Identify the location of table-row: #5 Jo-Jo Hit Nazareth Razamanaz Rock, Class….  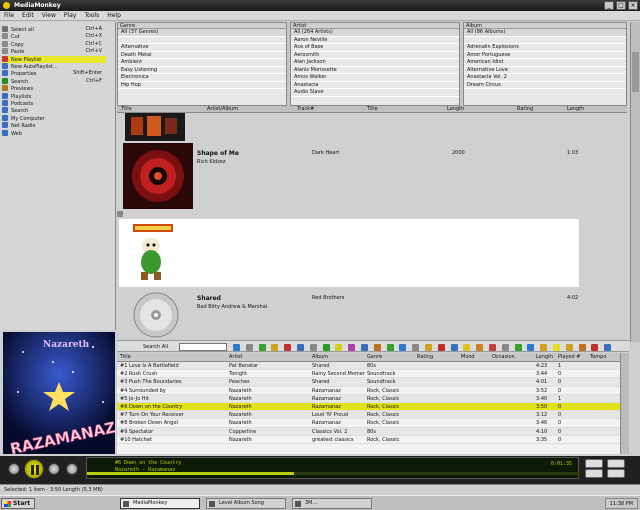
(368, 398).